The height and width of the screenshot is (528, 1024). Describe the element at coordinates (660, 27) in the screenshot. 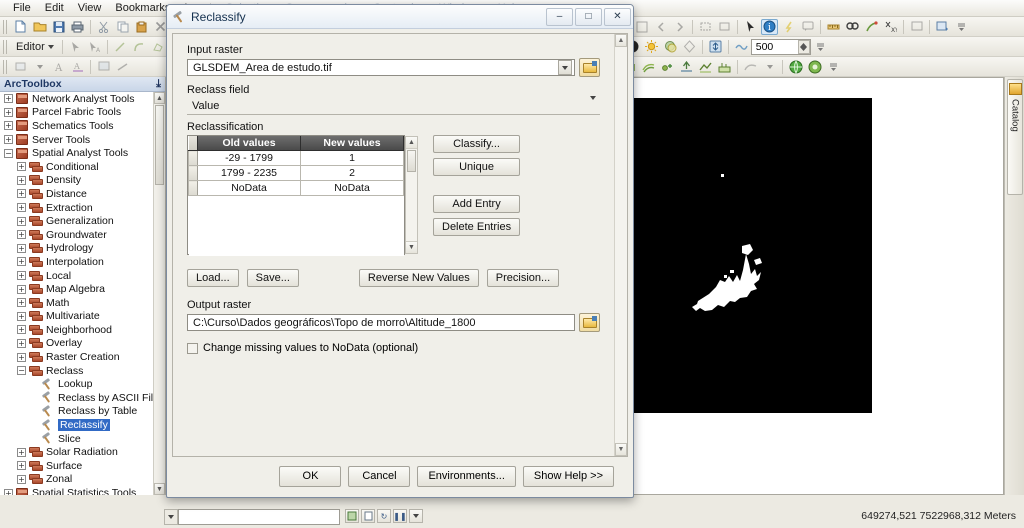

I see `previous-extent-icon` at that location.